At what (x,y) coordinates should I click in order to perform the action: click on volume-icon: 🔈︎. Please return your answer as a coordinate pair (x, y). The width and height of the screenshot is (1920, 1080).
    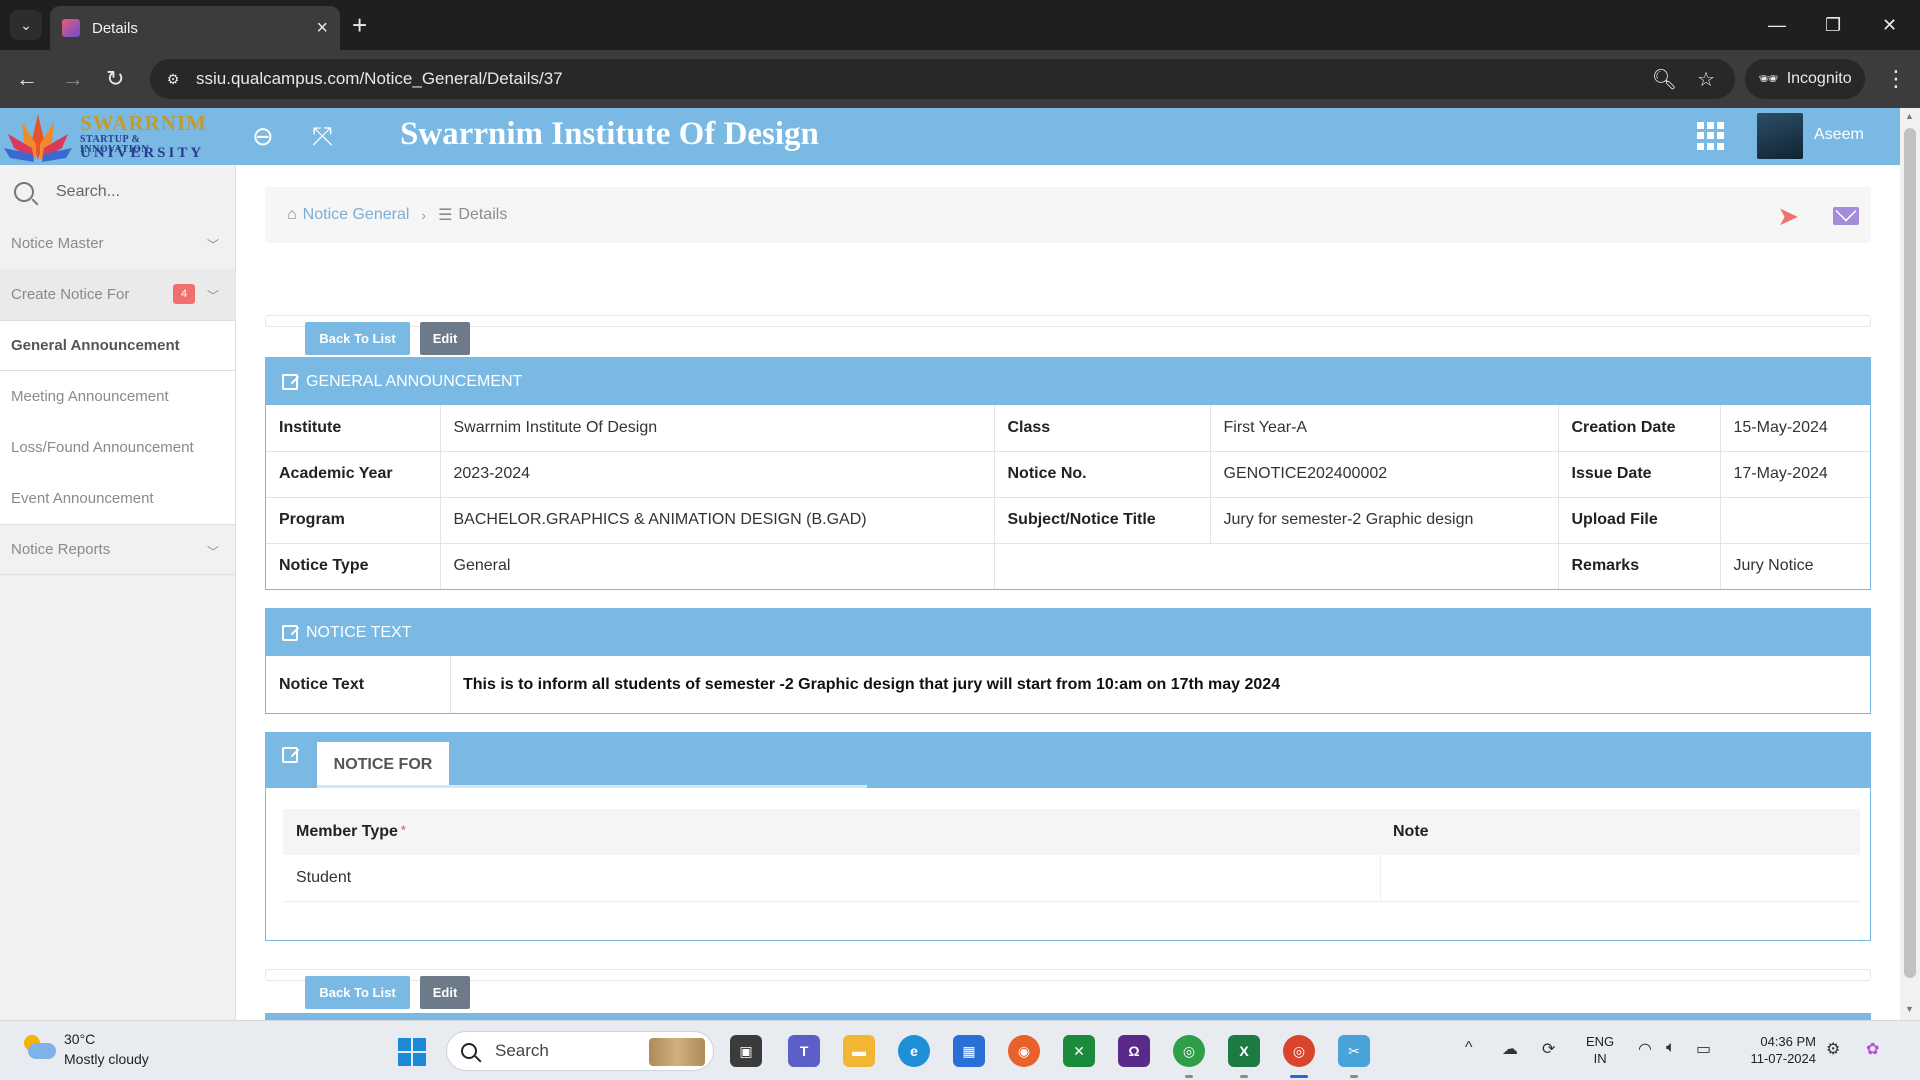
    Looking at the image, I should click on (1671, 1048).